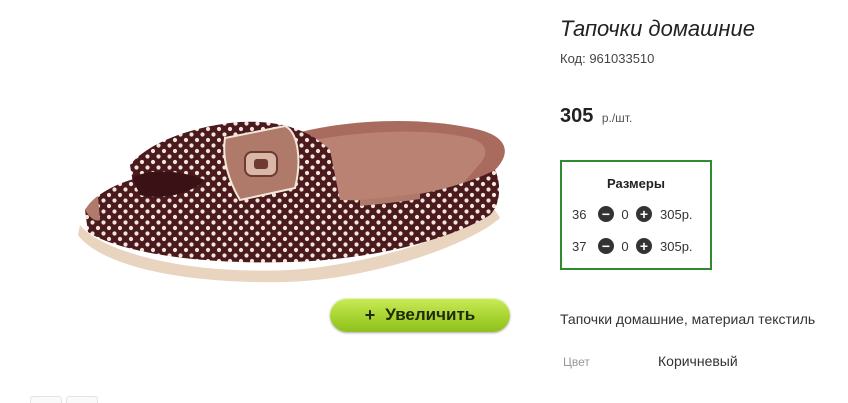 This screenshot has width=848, height=403. What do you see at coordinates (698, 361) in the screenshot?
I see `color-value: Коричневый` at bounding box center [698, 361].